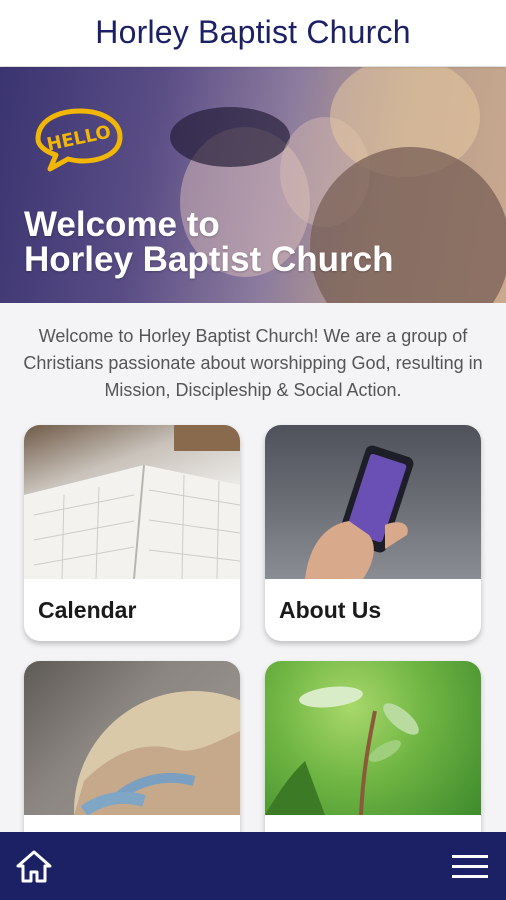 This screenshot has width=506, height=900. I want to click on home-icon, so click(34, 866).